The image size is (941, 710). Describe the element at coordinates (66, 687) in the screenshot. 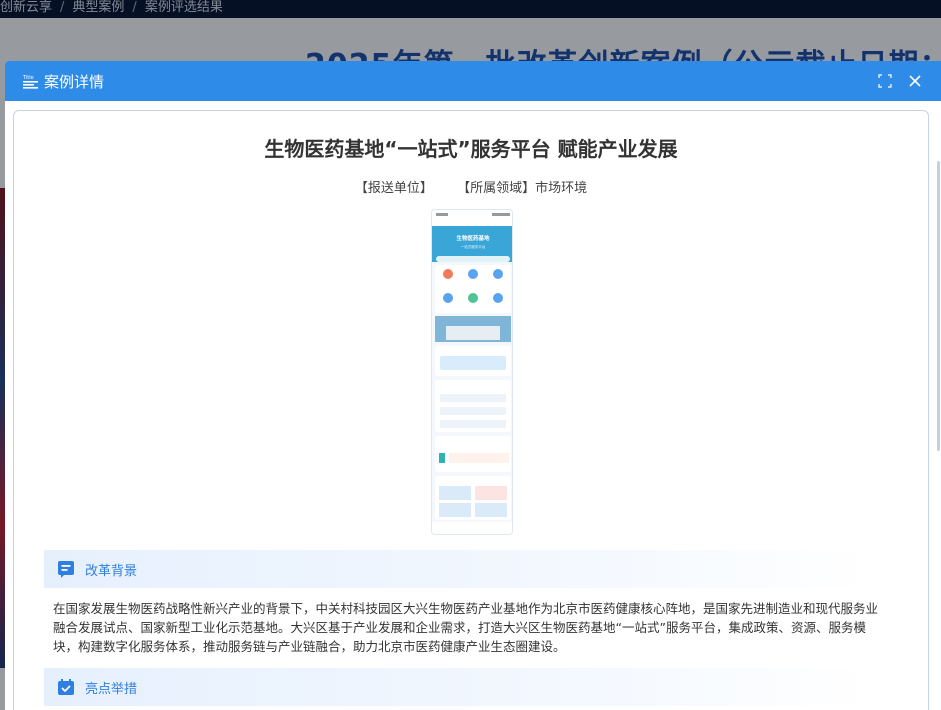

I see `calendar-check-icon` at that location.